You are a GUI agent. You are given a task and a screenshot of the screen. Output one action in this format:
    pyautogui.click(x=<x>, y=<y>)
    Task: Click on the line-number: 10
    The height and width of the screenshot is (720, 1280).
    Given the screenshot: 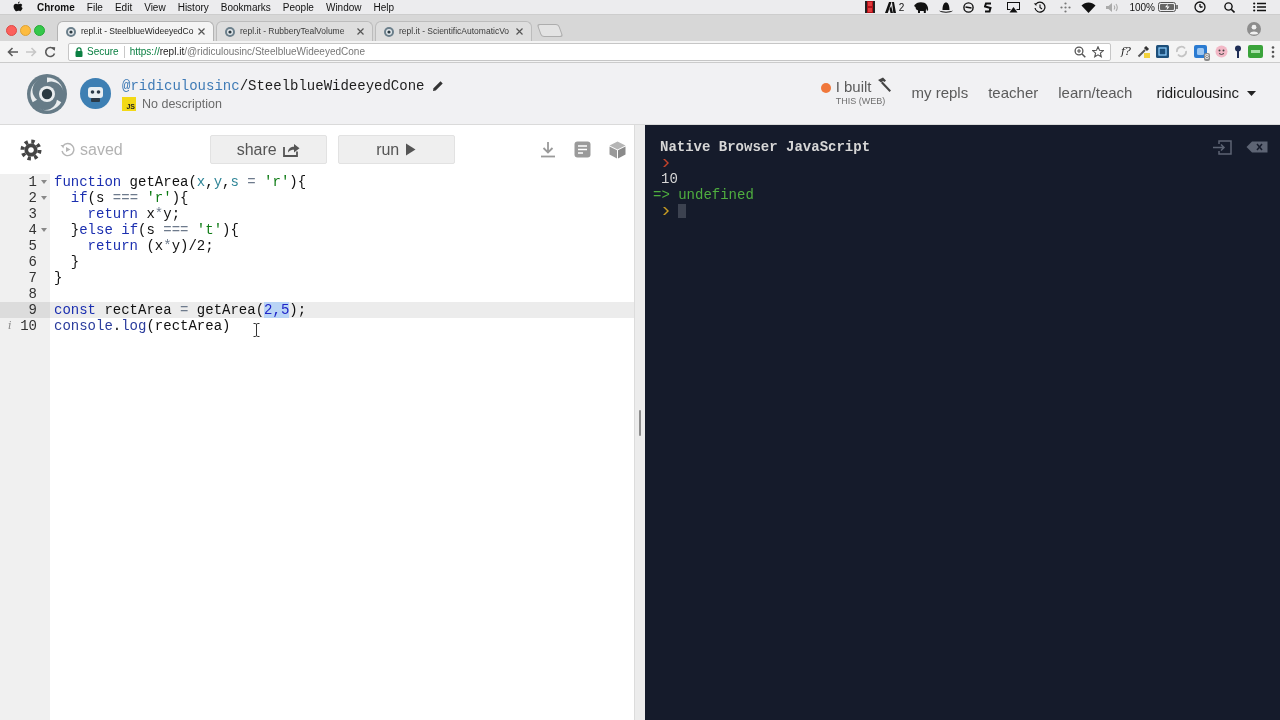 What is the action you would take?
    pyautogui.click(x=28, y=326)
    